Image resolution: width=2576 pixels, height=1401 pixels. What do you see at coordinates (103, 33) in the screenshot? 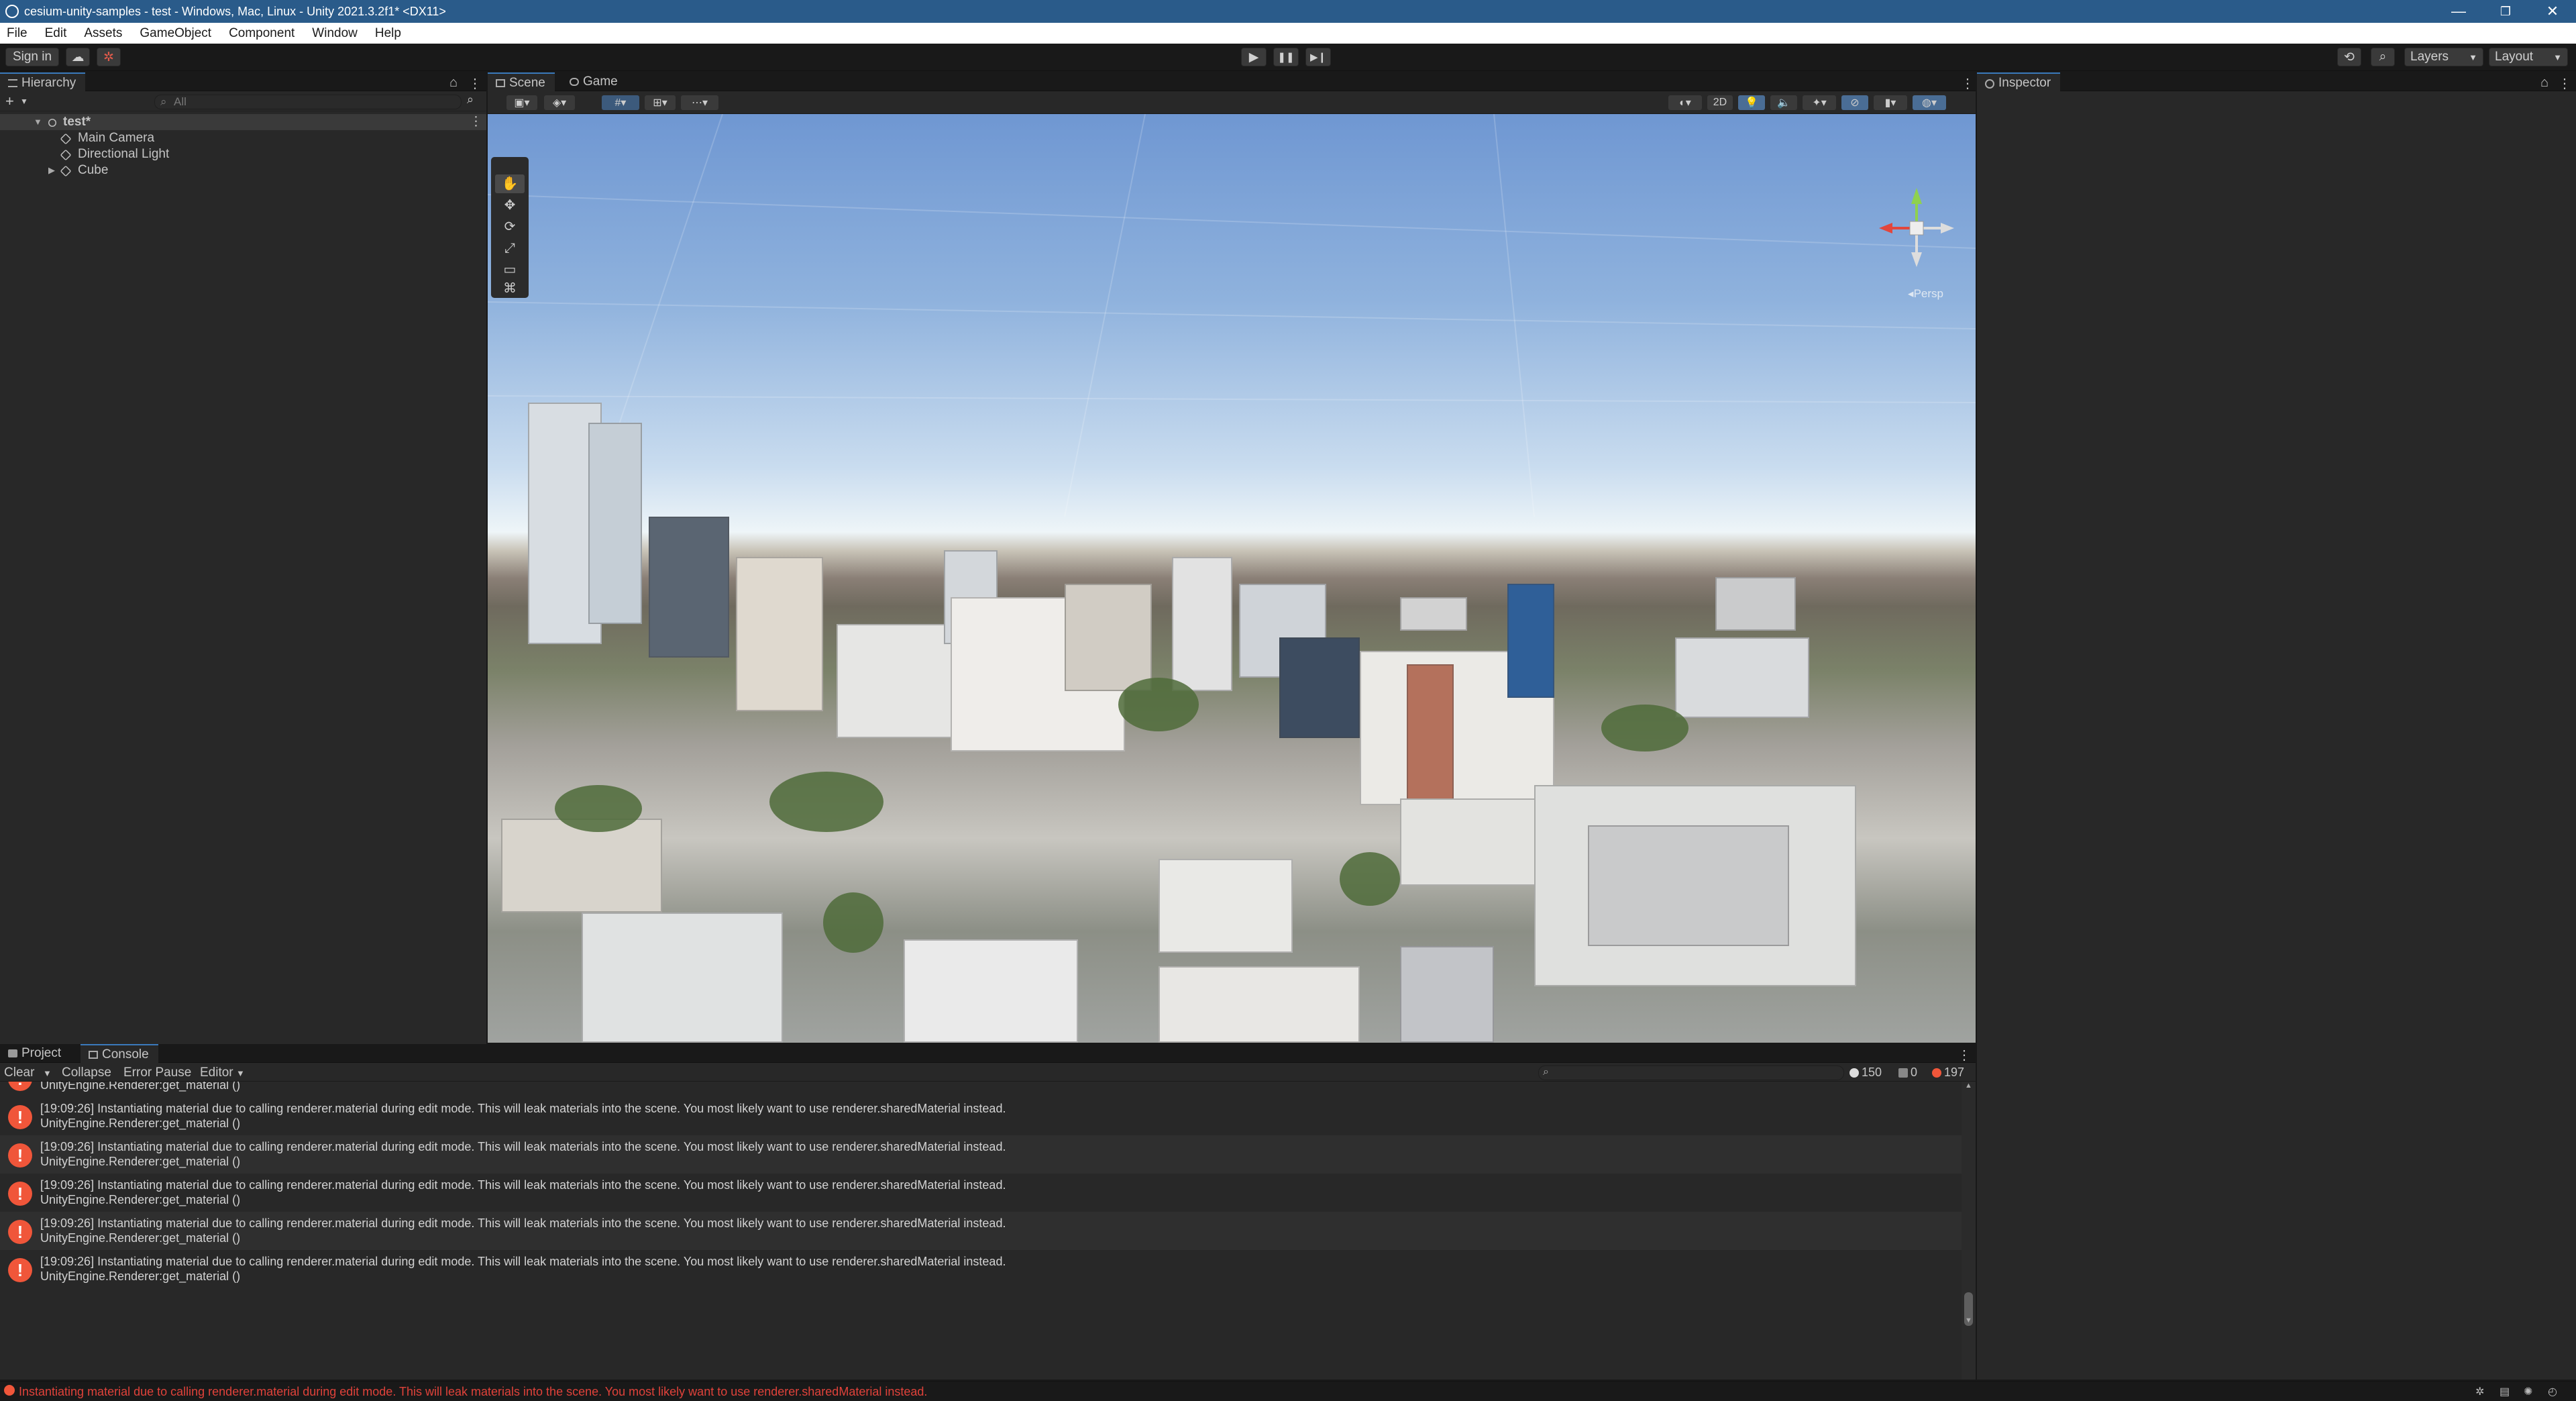
I see `menu-assets: Assets` at bounding box center [103, 33].